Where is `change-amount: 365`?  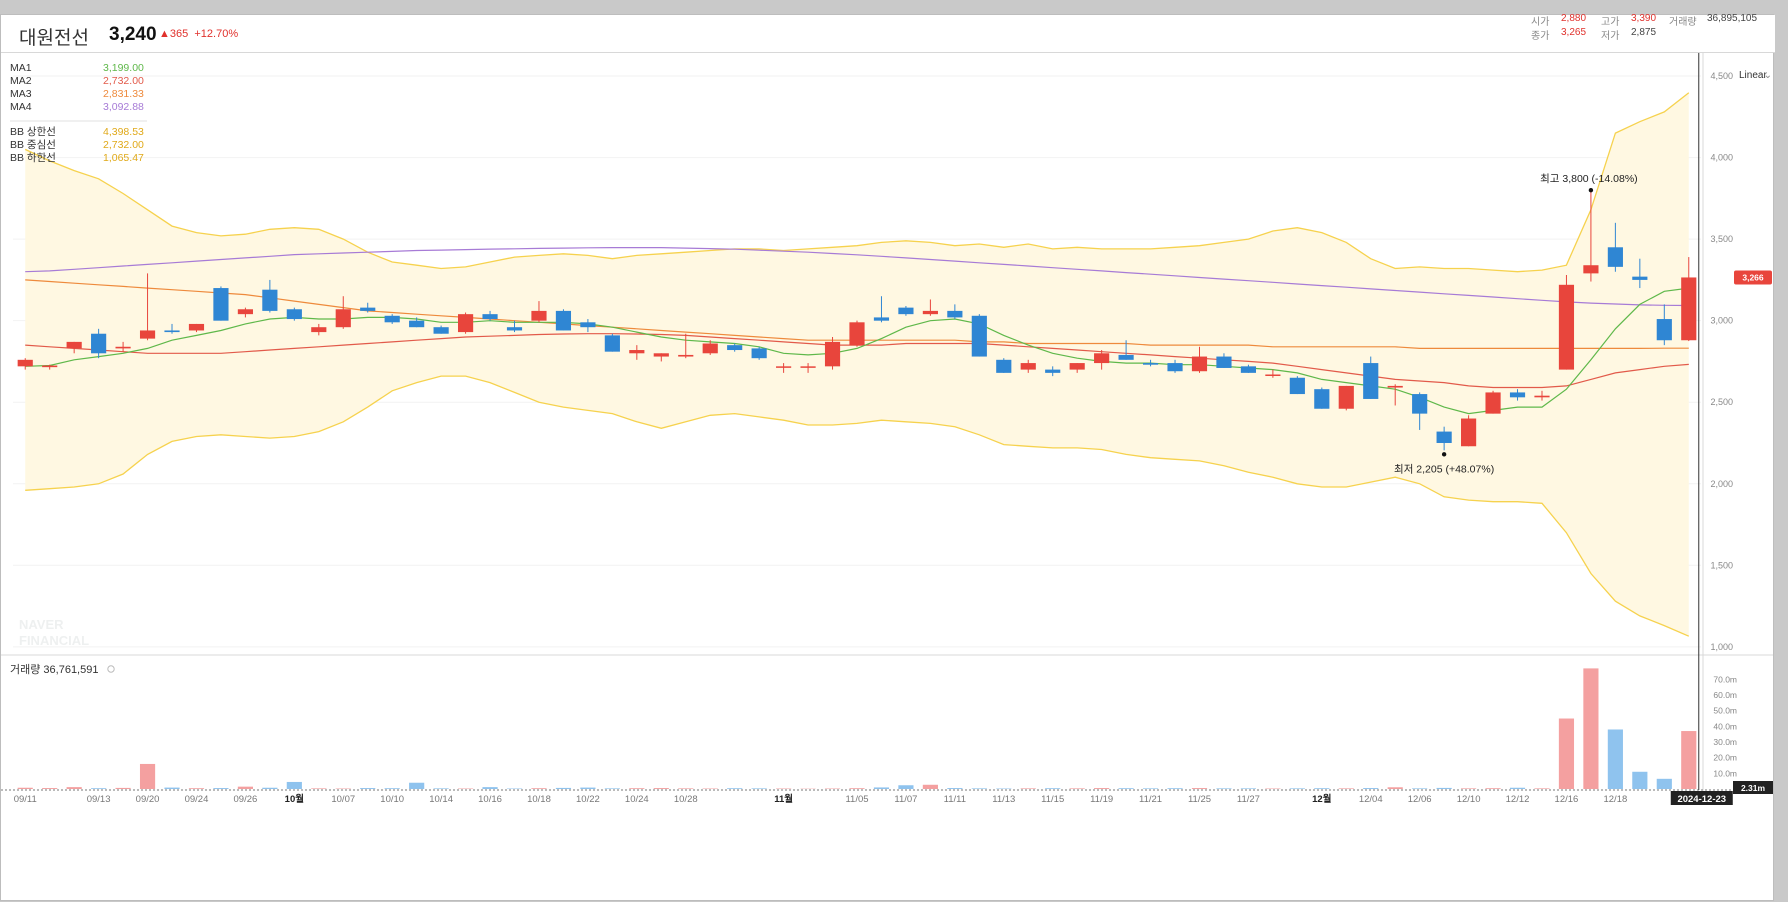
change-amount: 365 is located at coordinates (179, 34).